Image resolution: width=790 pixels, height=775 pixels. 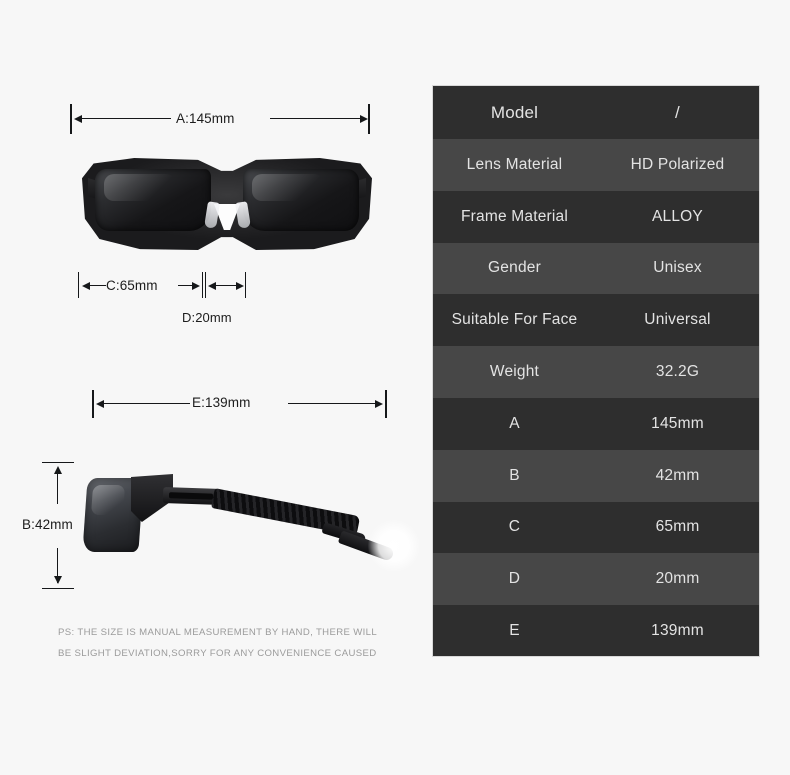 What do you see at coordinates (207, 317) in the screenshot?
I see `dimension-d-label: D:20mm` at bounding box center [207, 317].